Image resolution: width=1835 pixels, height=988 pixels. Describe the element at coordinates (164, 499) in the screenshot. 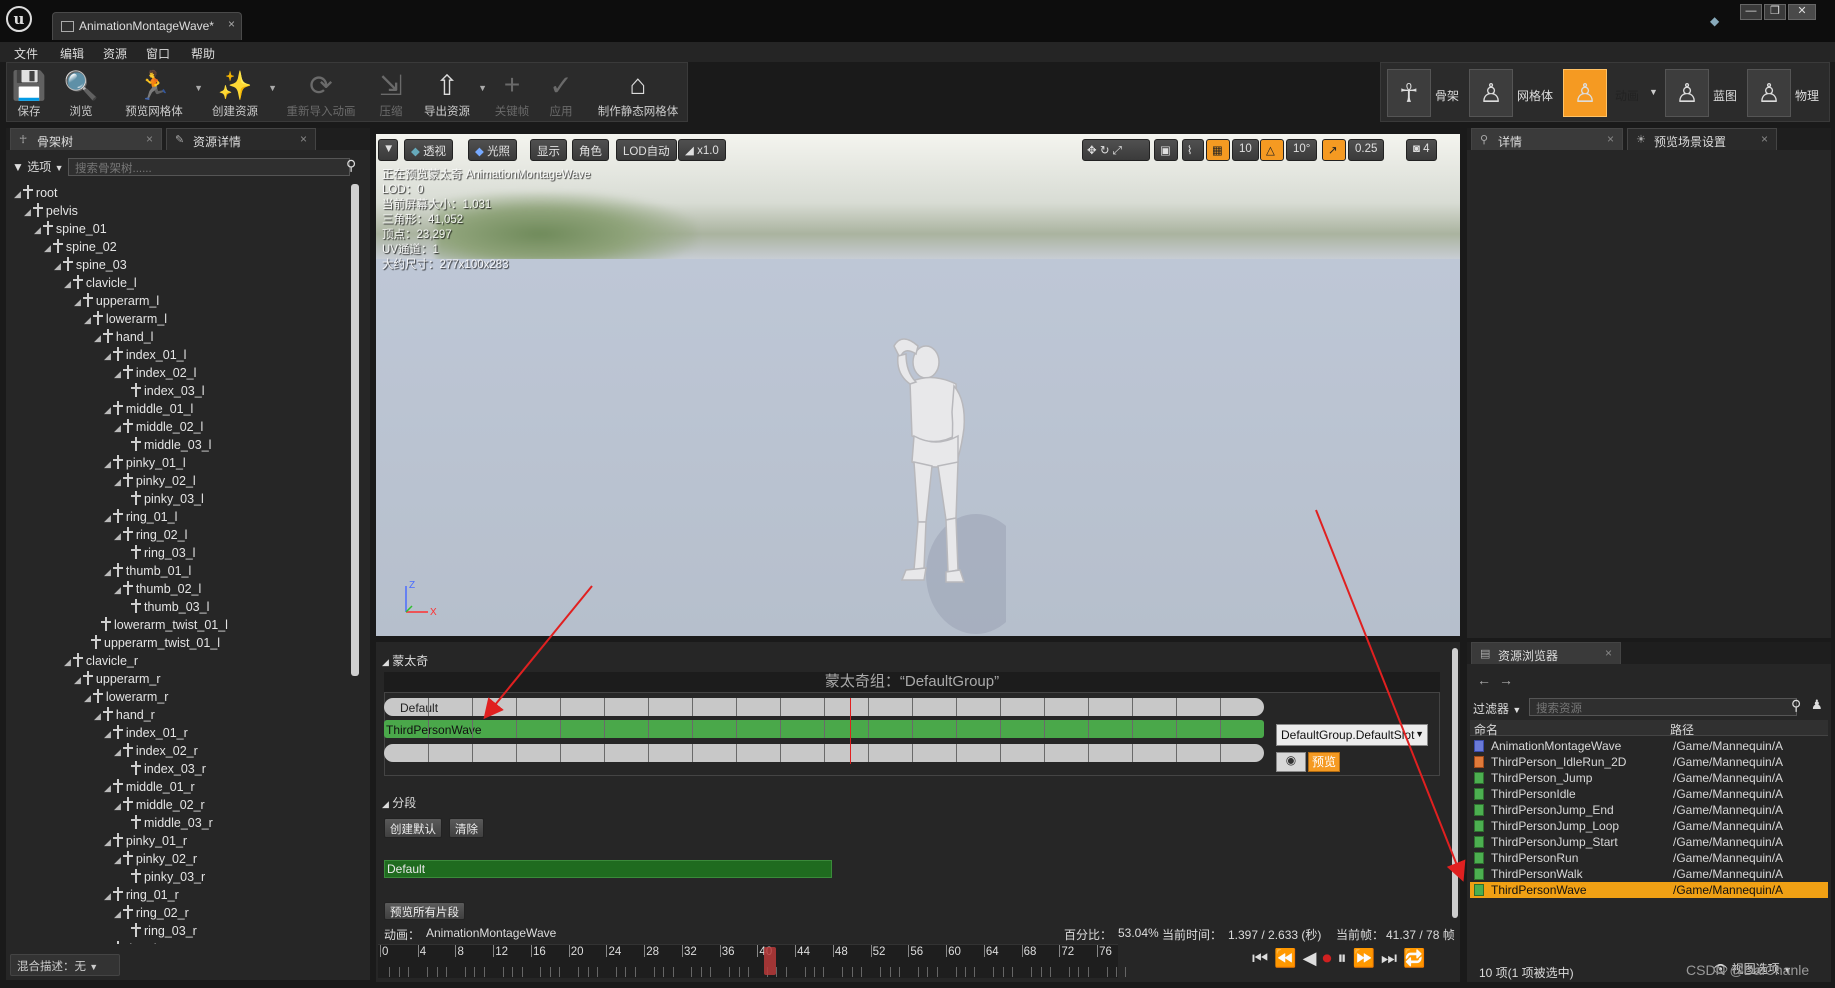

I see `bone-tree-item: pinky_03_l` at that location.